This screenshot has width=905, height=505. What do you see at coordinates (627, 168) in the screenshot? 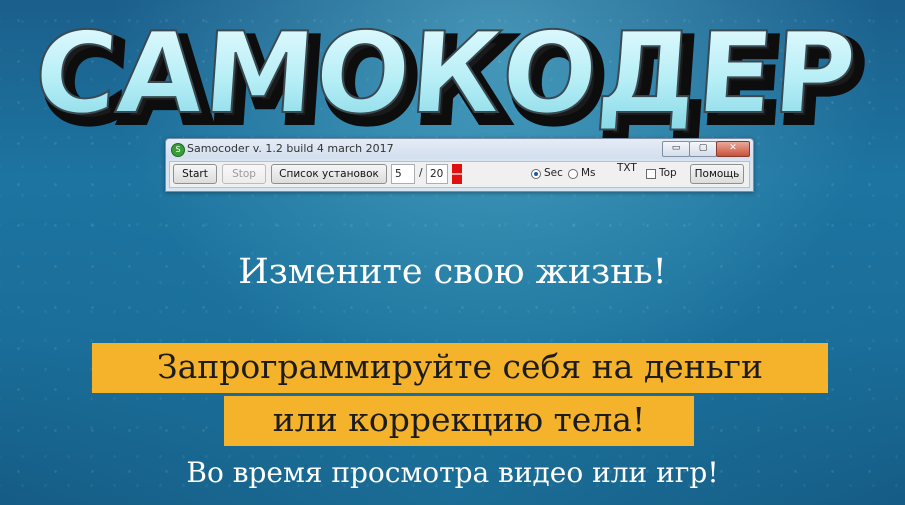
I see `txt-label: TXT` at bounding box center [627, 168].